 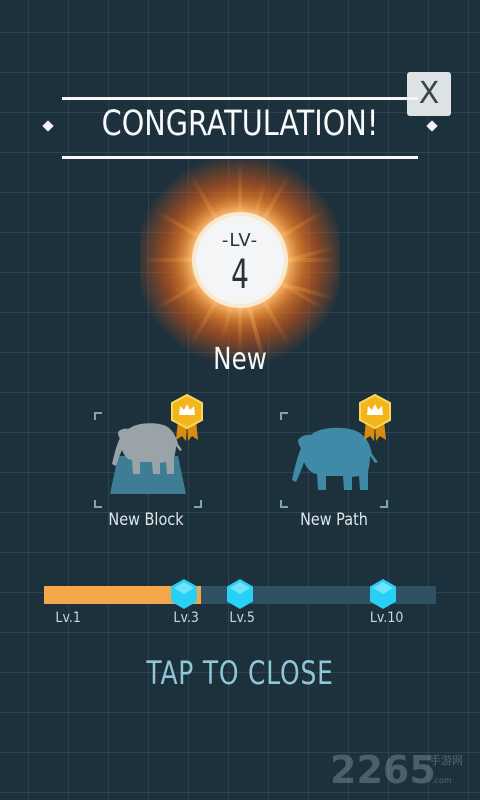 What do you see at coordinates (68, 618) in the screenshot?
I see `milestone-label: Lv.1` at bounding box center [68, 618].